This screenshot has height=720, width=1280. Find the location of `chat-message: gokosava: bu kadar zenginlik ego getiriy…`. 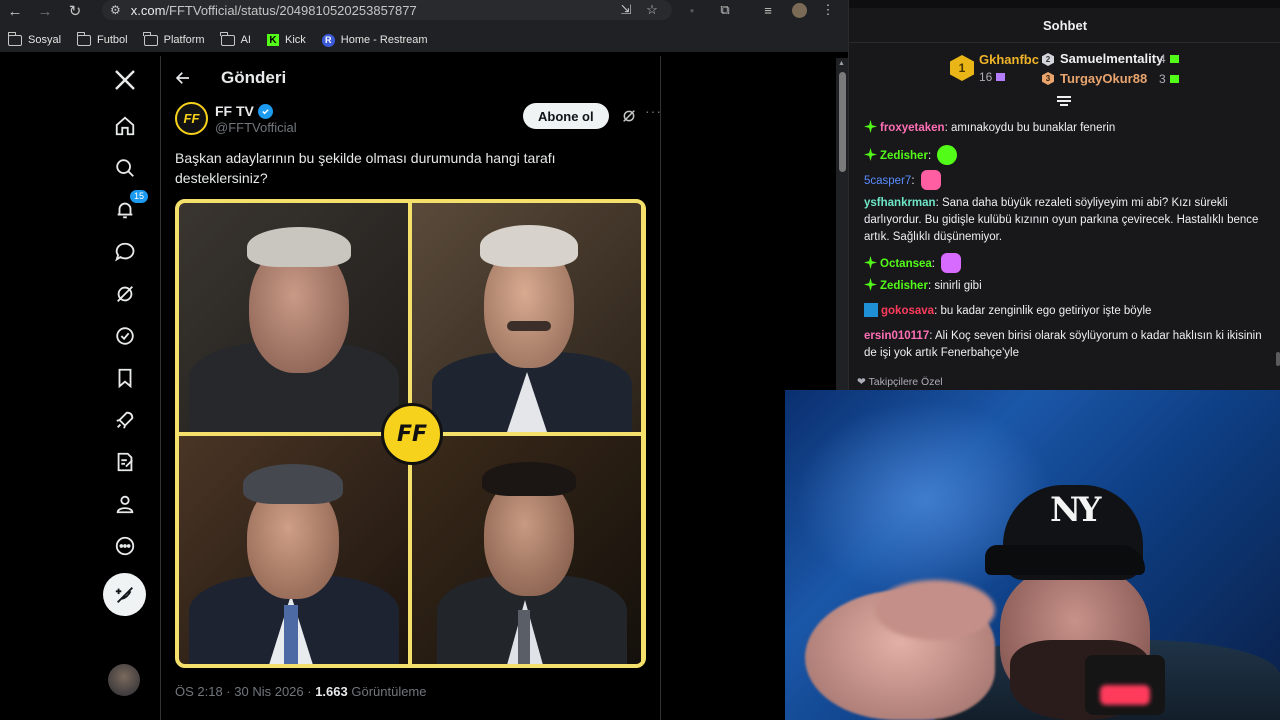

chat-message: gokosava: bu kadar zenginlik ego getiriy… is located at coordinates (1065, 311).